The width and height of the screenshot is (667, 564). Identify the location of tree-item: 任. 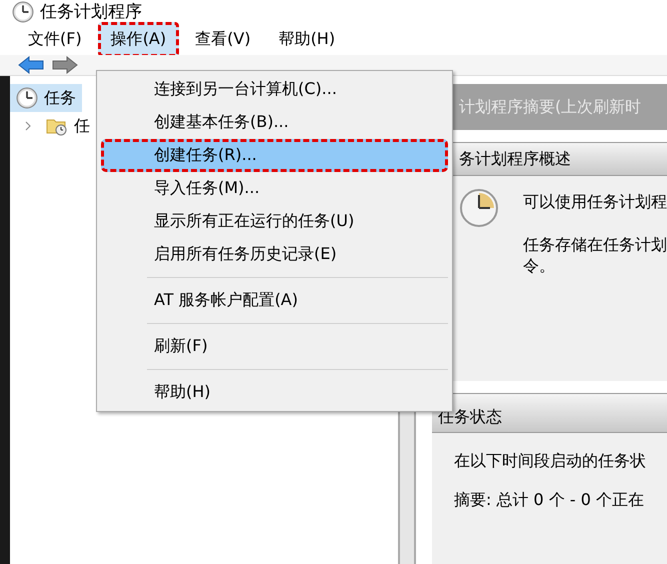
(53, 126).